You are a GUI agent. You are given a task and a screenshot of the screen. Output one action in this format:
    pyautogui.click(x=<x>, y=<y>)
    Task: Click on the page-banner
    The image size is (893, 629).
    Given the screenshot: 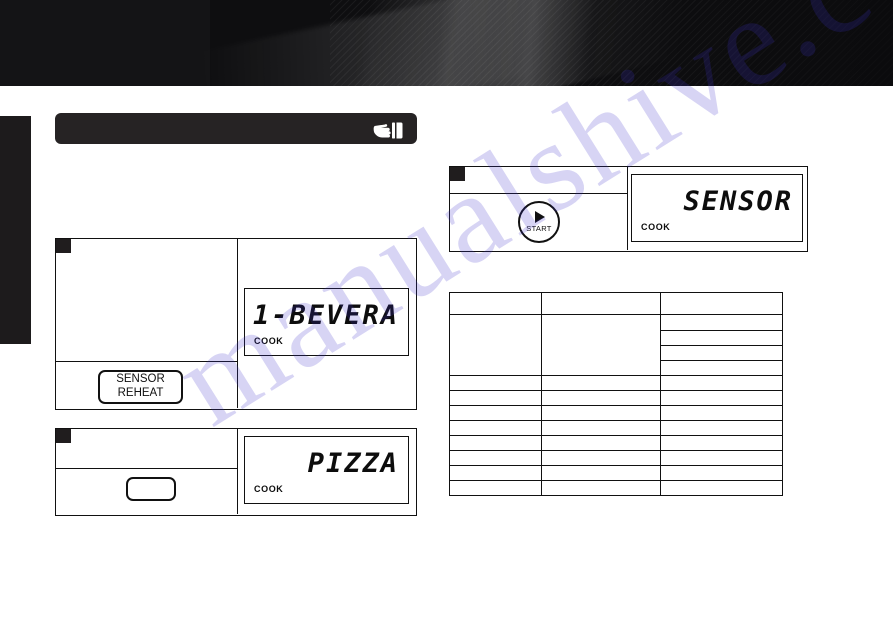 What is the action you would take?
    pyautogui.click(x=446, y=43)
    